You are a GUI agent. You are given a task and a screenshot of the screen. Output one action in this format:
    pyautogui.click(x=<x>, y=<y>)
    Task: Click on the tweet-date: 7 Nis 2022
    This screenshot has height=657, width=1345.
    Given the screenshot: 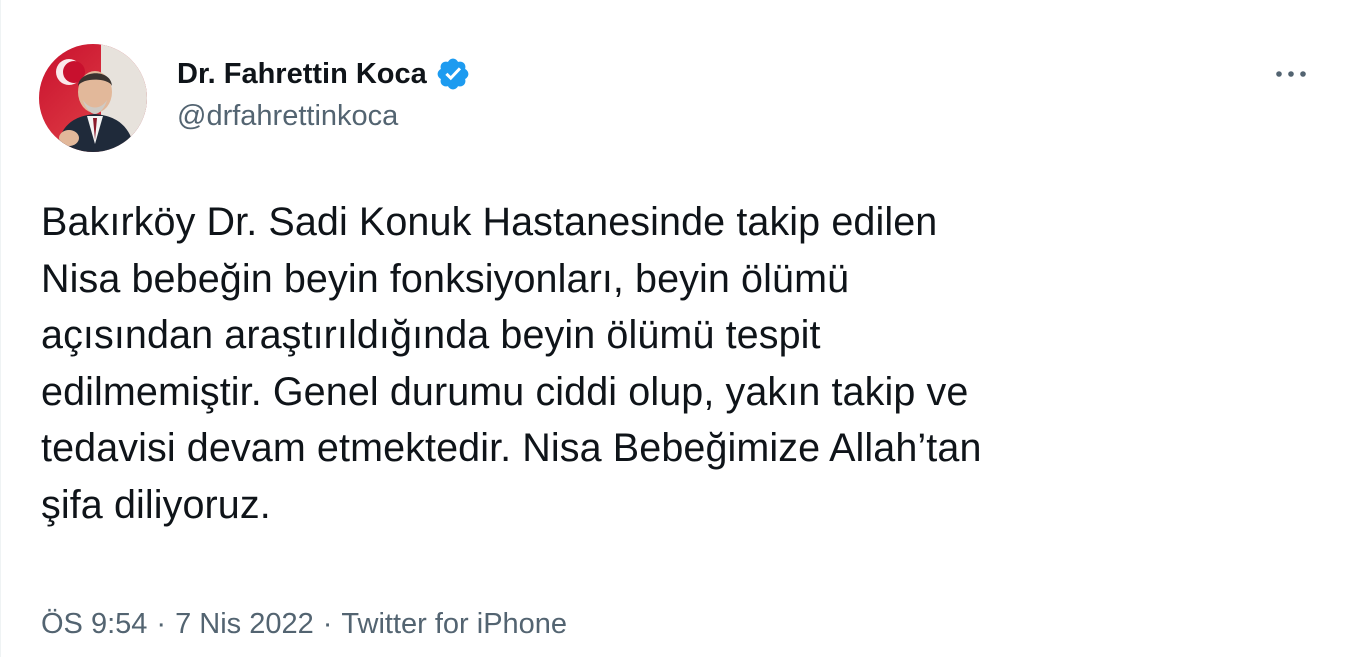 What is the action you would take?
    pyautogui.click(x=244, y=624)
    